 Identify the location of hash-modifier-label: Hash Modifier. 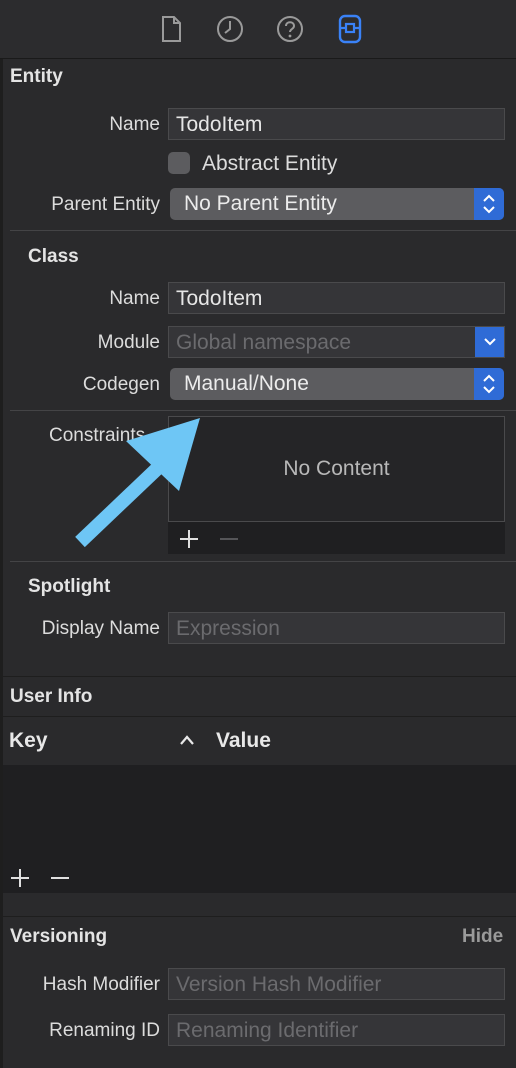
(101, 984).